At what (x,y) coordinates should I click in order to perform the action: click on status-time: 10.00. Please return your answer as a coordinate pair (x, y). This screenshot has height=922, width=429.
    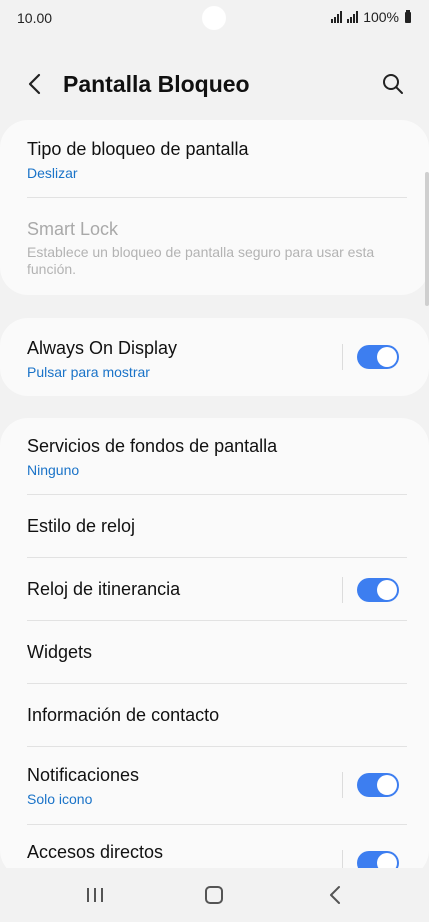
    Looking at the image, I should click on (35, 18).